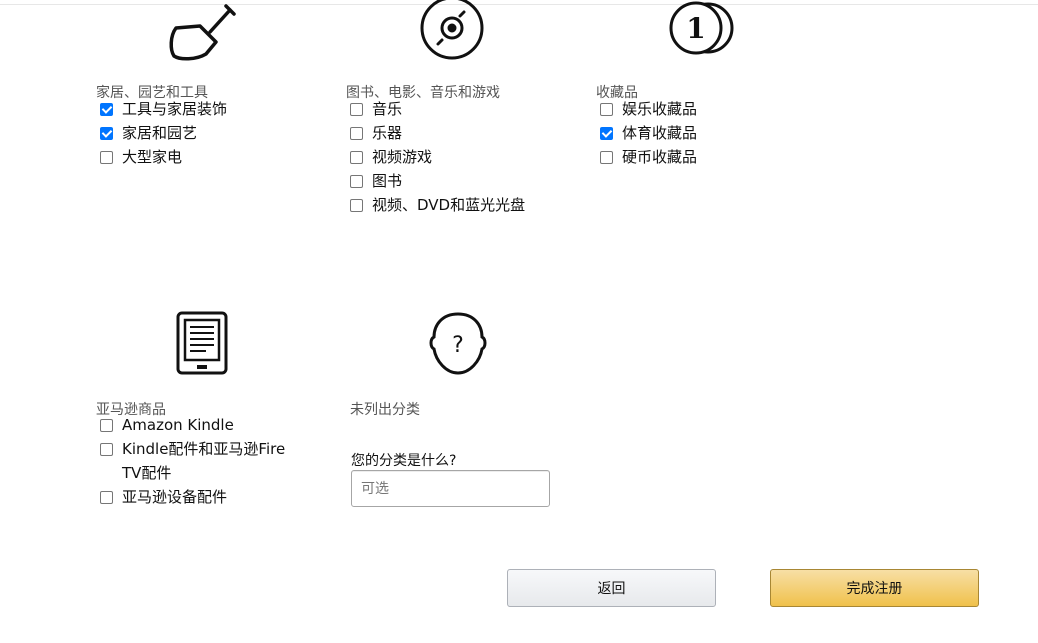 The image size is (1038, 643). I want to click on question-head-icon: ?, so click(458, 343).